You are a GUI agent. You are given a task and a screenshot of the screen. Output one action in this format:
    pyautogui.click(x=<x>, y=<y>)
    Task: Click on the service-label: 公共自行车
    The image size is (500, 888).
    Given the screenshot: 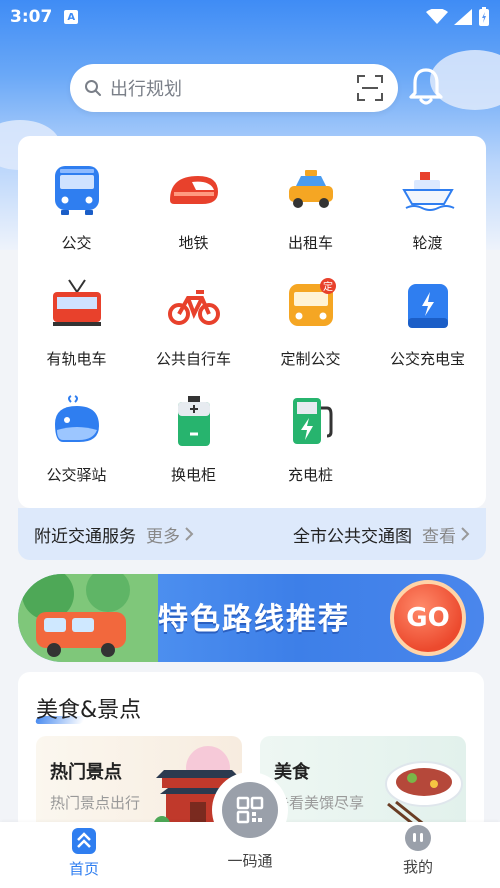 What is the action you would take?
    pyautogui.click(x=193, y=359)
    